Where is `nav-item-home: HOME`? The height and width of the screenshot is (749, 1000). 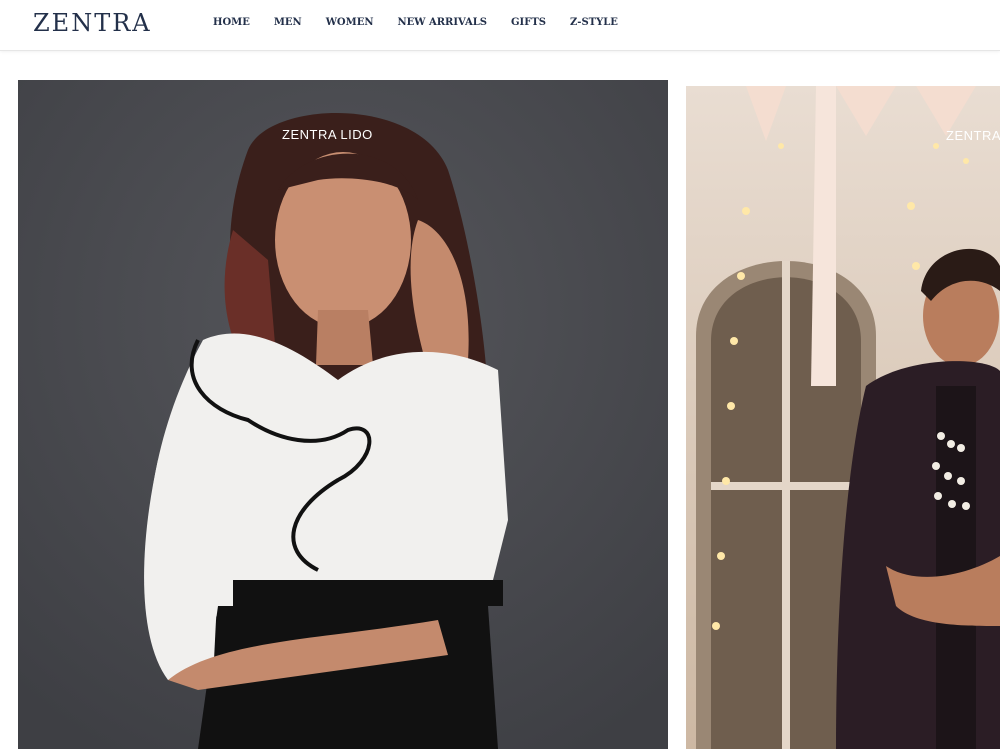
nav-item-home: HOME is located at coordinates (231, 22).